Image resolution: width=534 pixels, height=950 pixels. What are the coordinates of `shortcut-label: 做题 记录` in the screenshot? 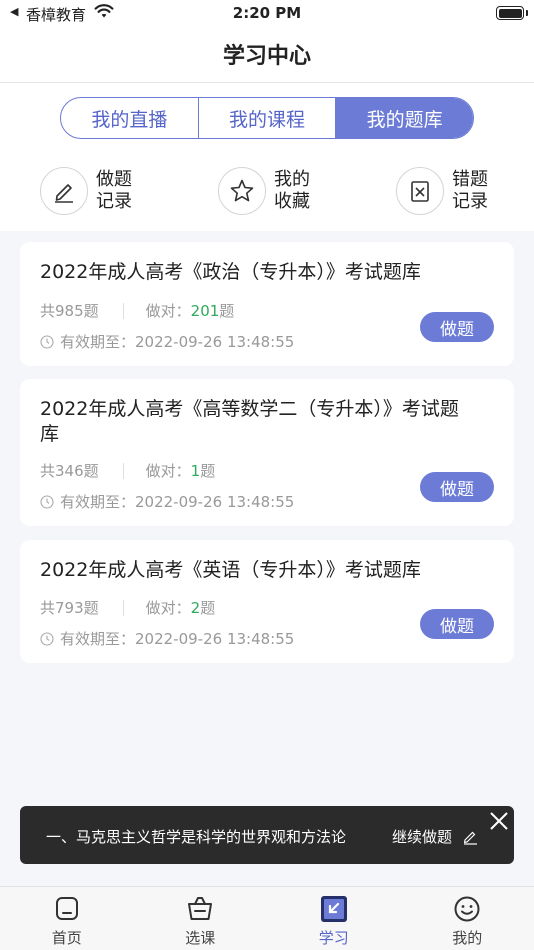 It's located at (114, 190).